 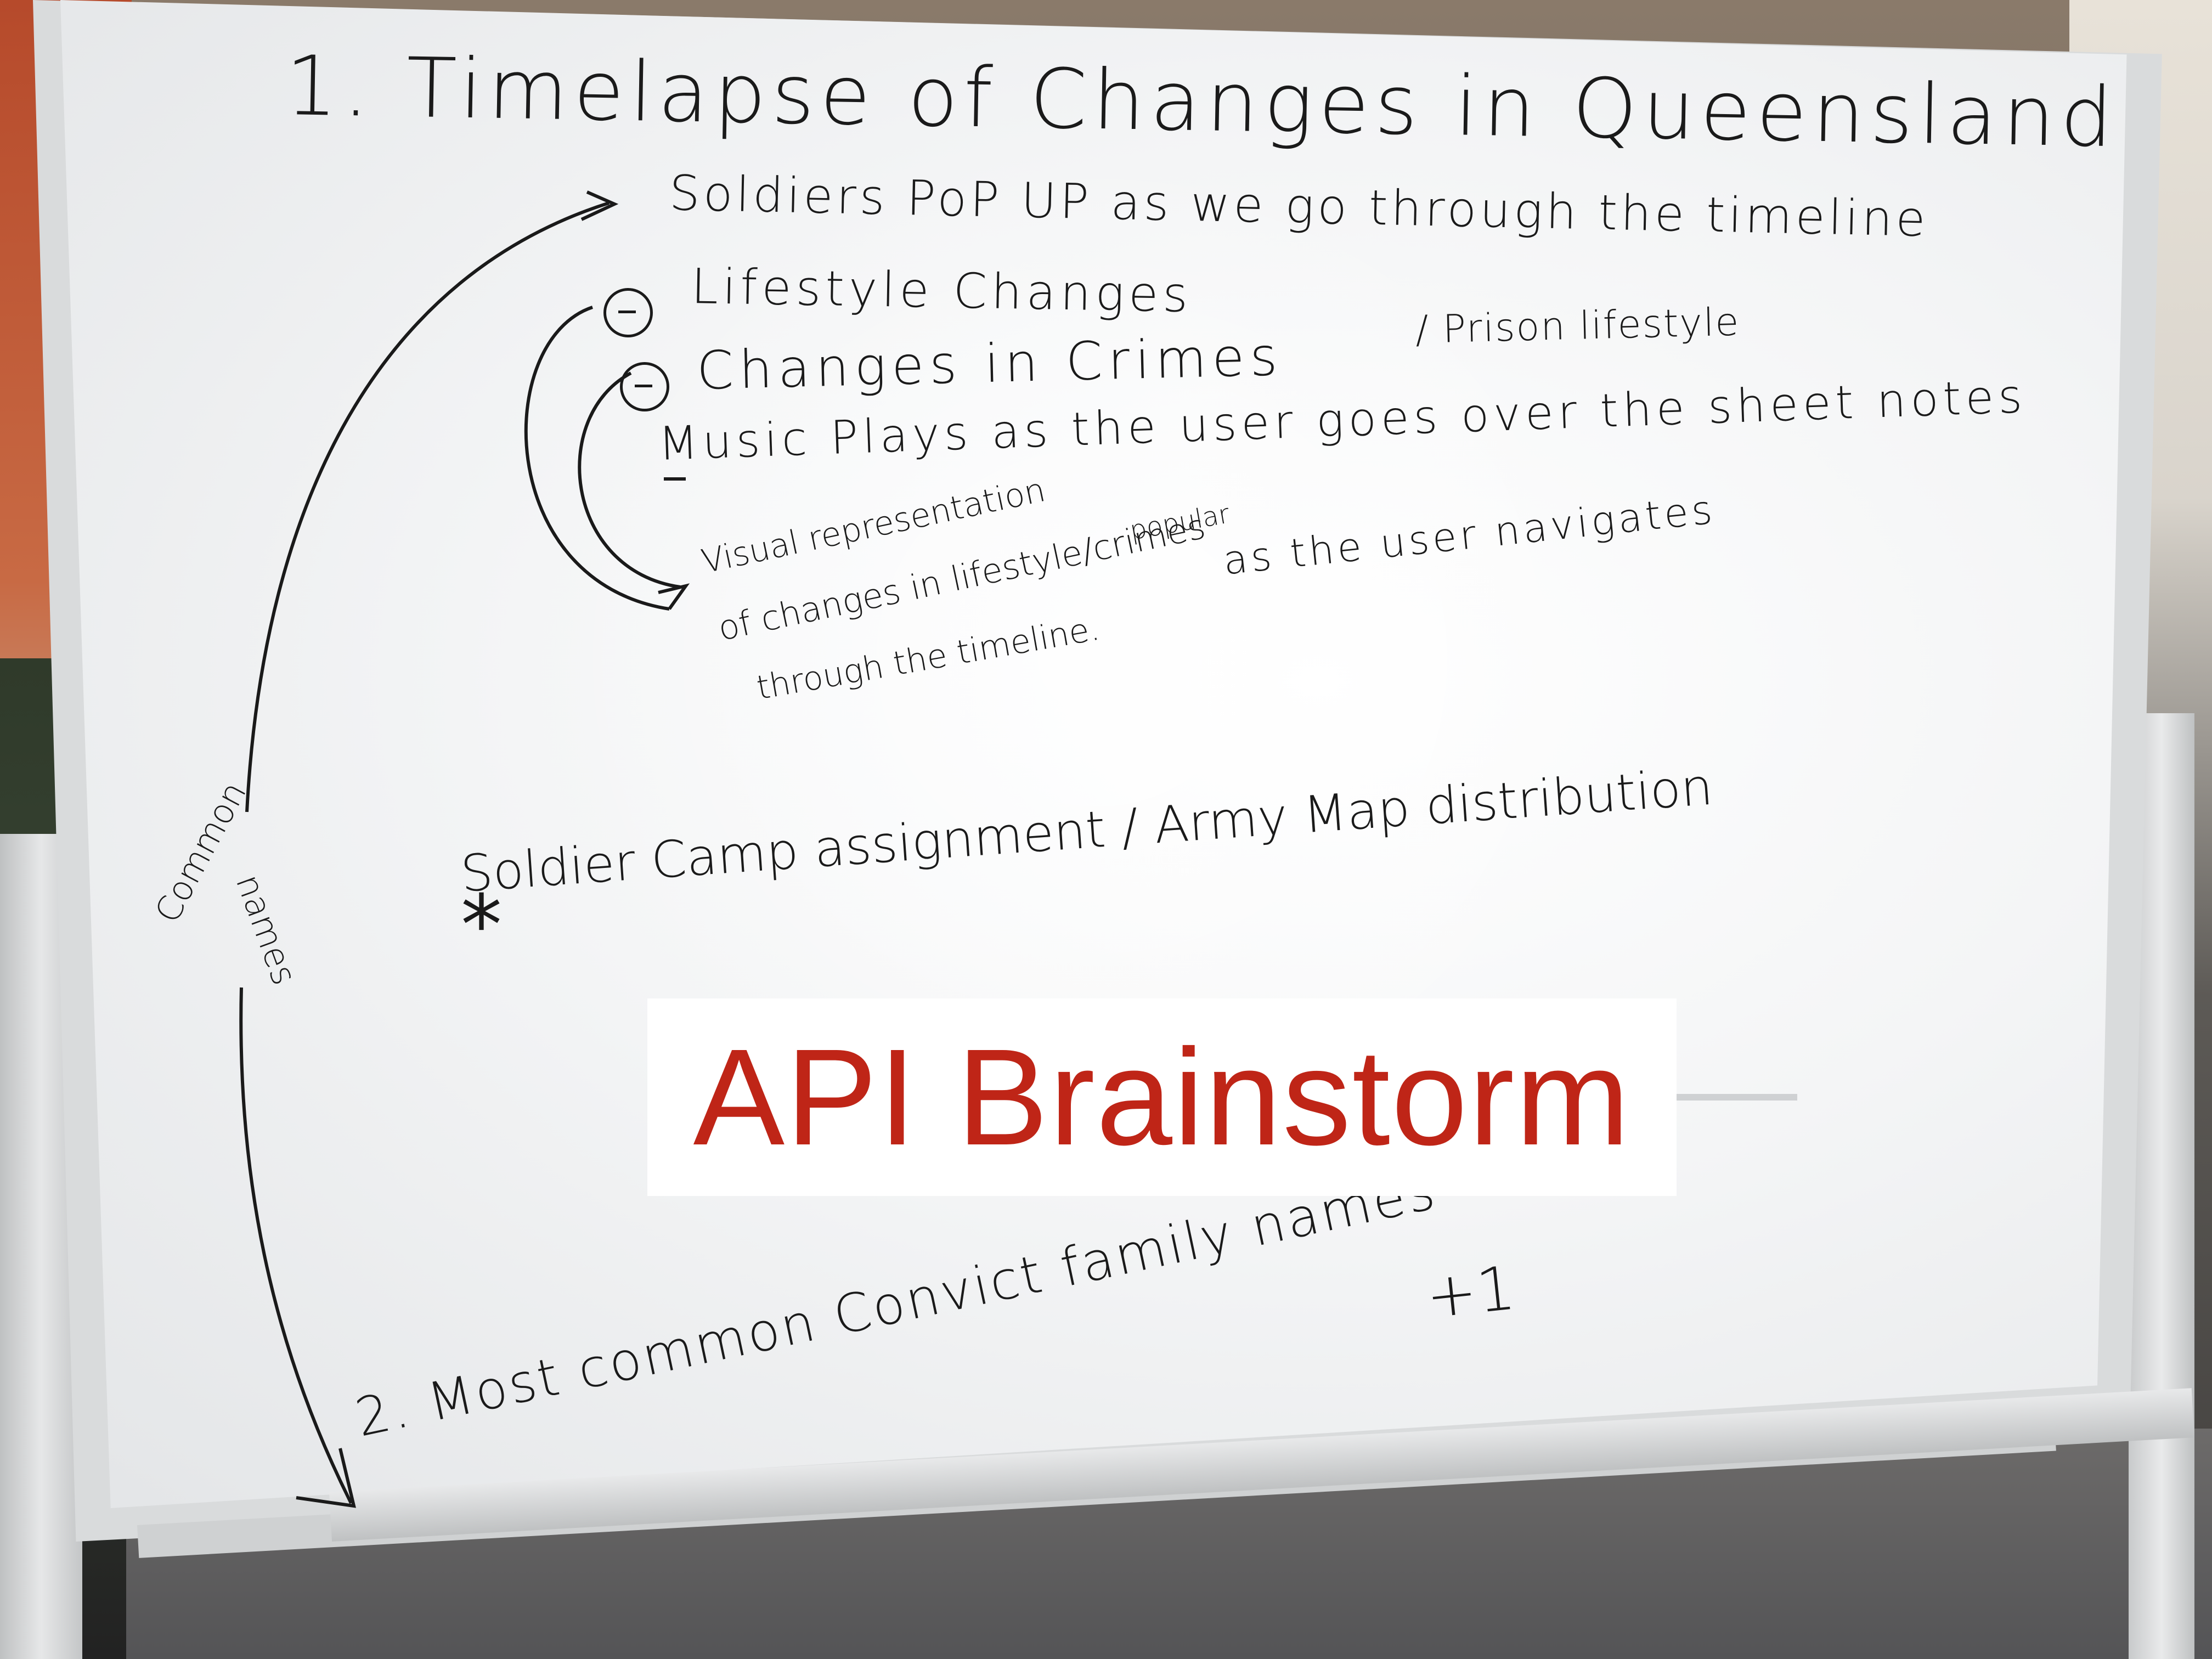 What do you see at coordinates (1471, 1292) in the screenshot?
I see `note-plus-one: +1` at bounding box center [1471, 1292].